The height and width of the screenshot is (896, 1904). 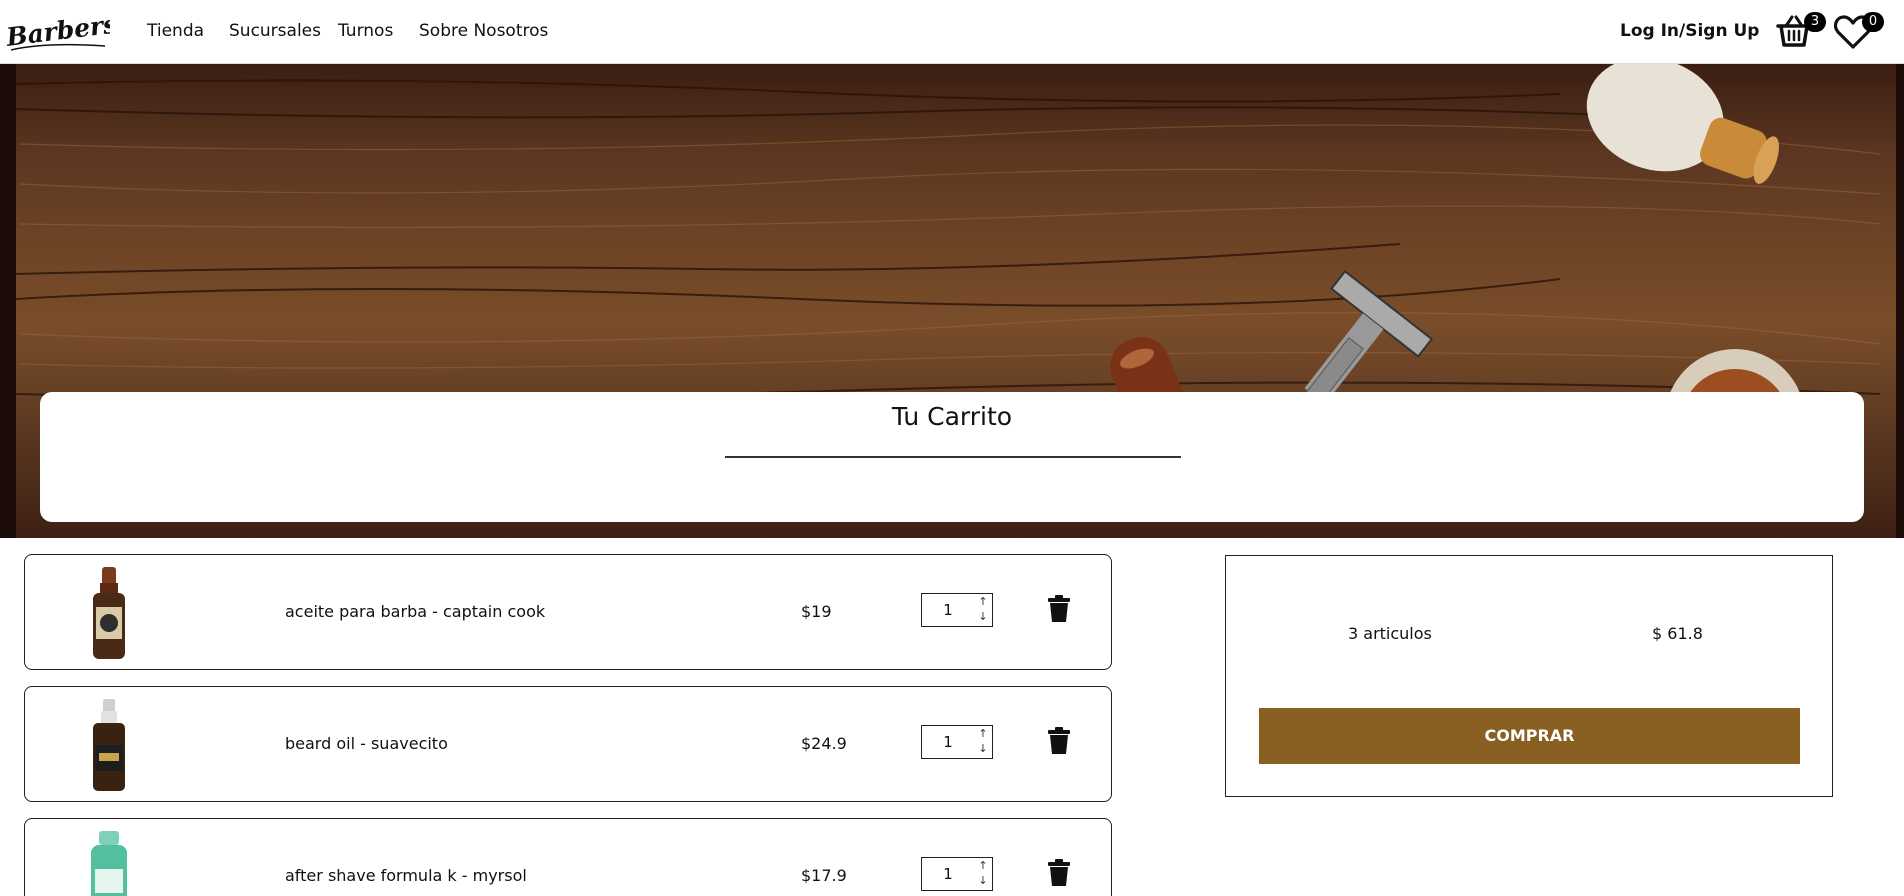 I want to click on item-name: beard oil - suavecito, so click(x=366, y=743).